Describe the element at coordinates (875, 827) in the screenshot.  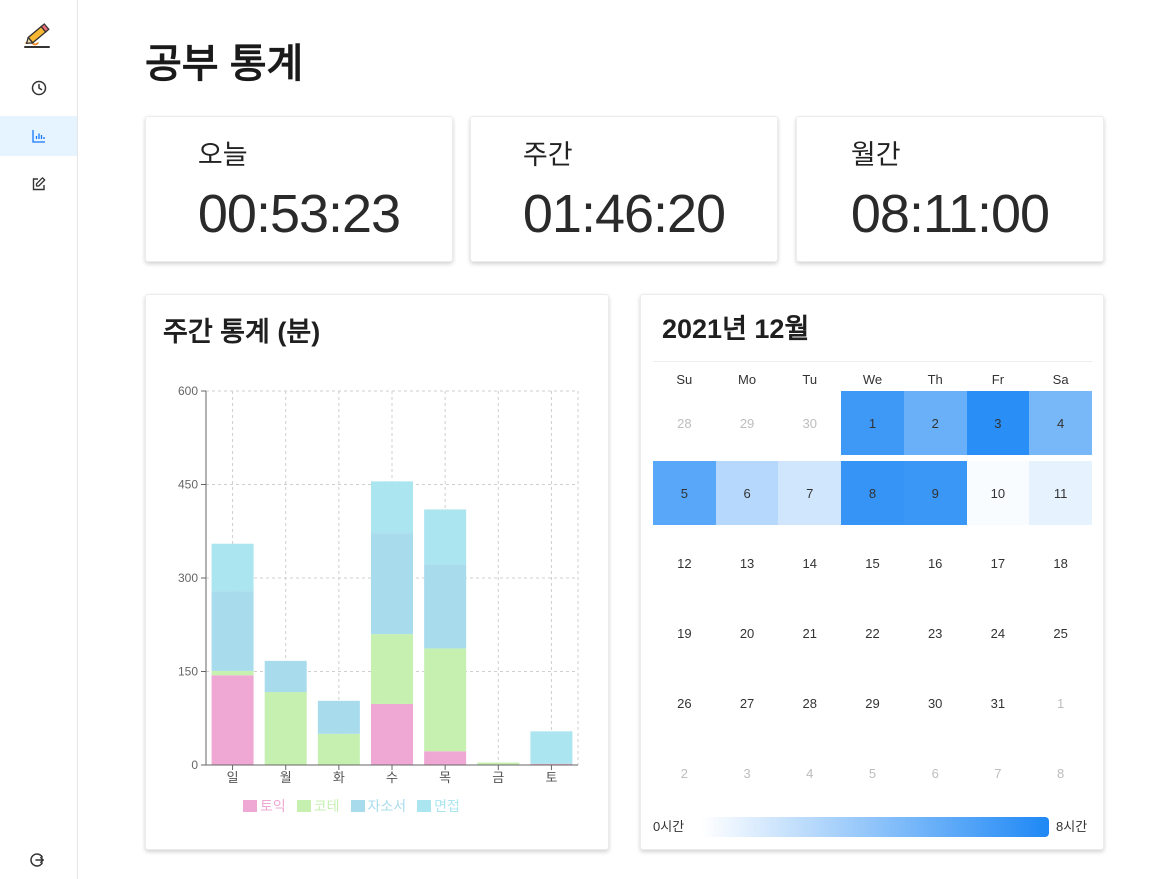
I see `heatmap-gradient-bar` at that location.